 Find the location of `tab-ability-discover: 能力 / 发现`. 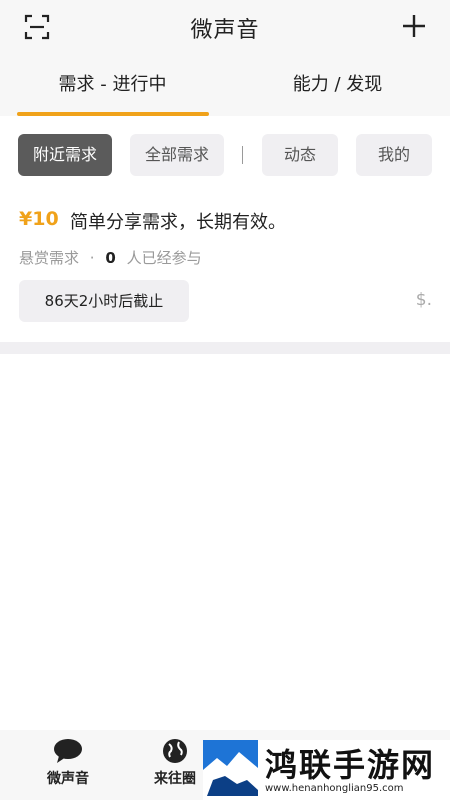

tab-ability-discover: 能力 / 发现 is located at coordinates (337, 86).